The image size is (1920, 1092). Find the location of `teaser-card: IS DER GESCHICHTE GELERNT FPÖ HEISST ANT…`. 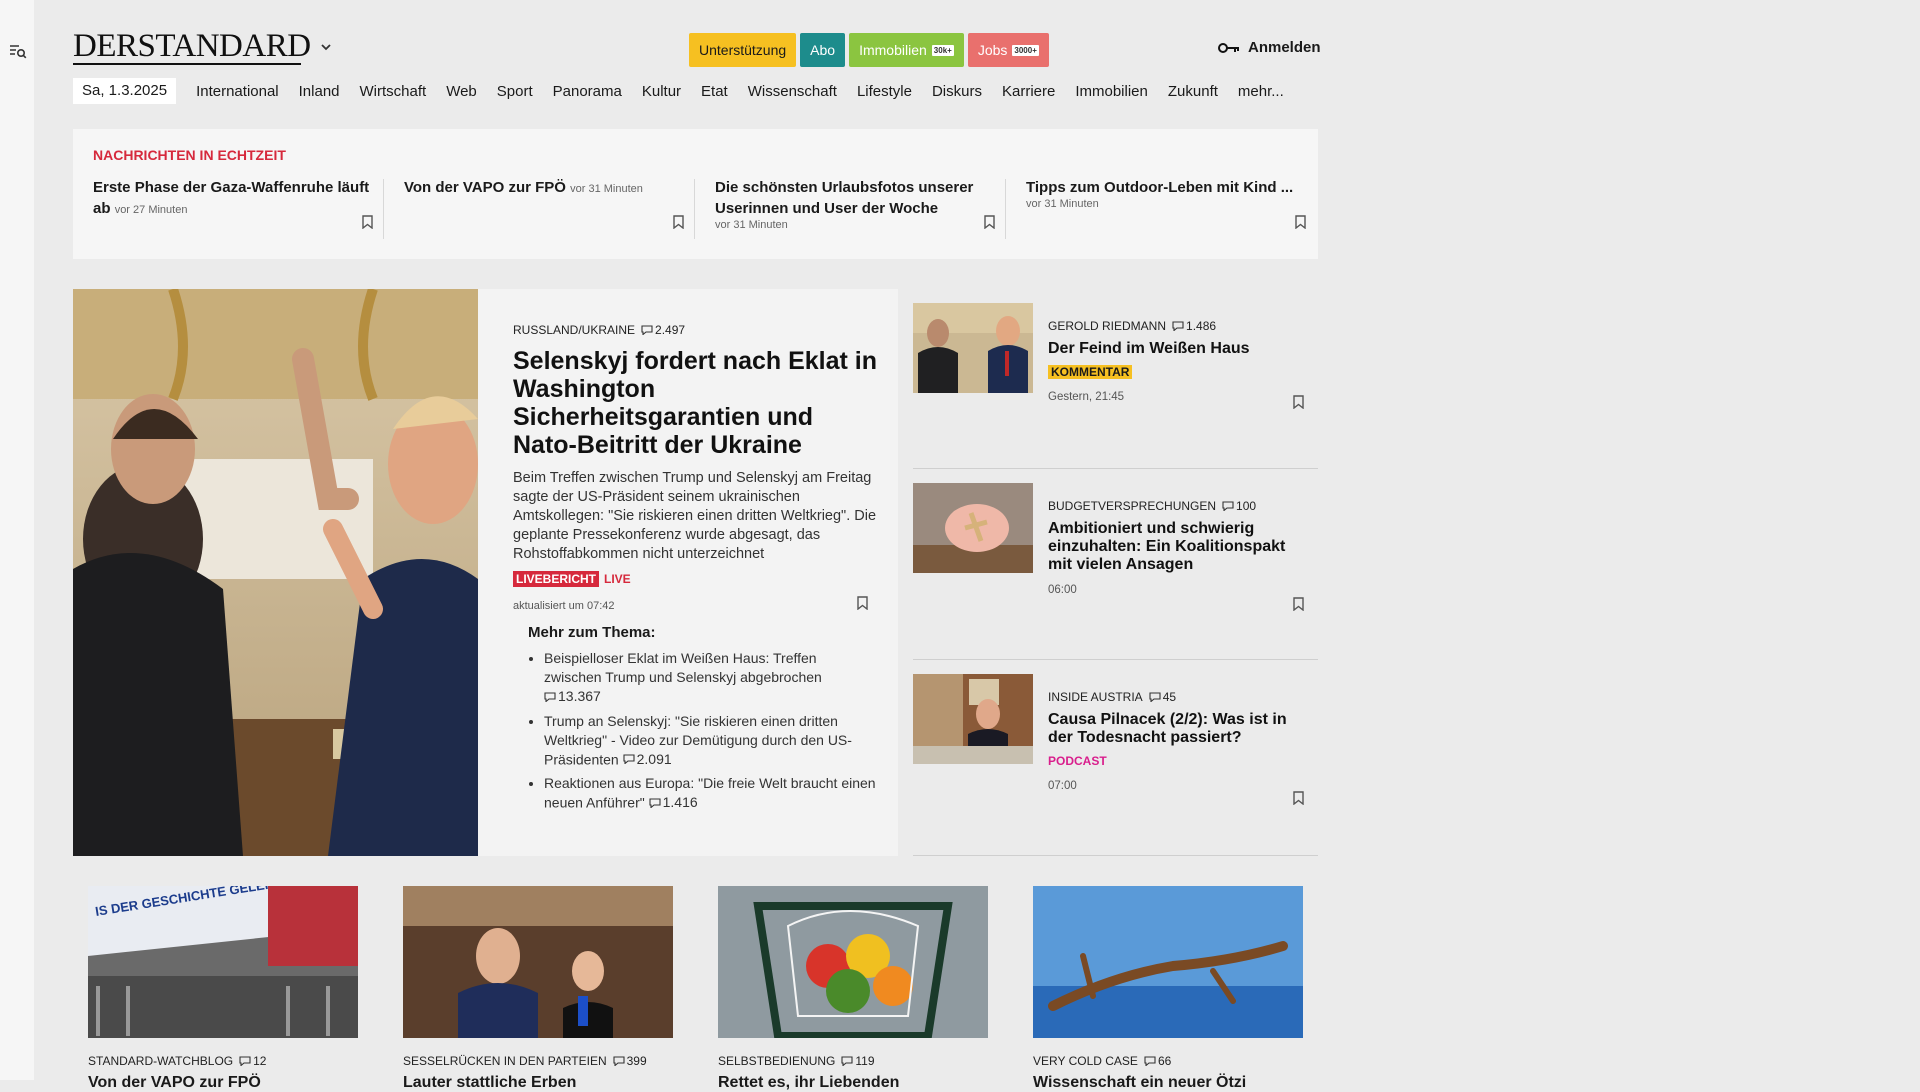

teaser-card: IS DER GESCHICHTE GELERNT FPÖ HEISST ANT… is located at coordinates (223, 989).